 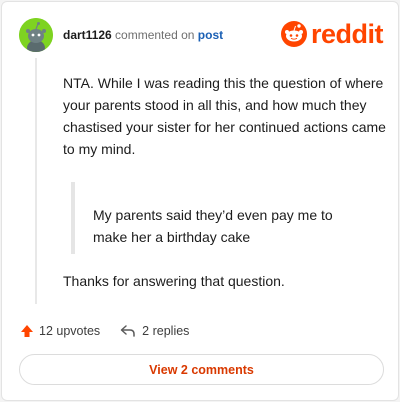 I want to click on comment-paragraph-2: Thanks for answering that question., so click(x=174, y=281).